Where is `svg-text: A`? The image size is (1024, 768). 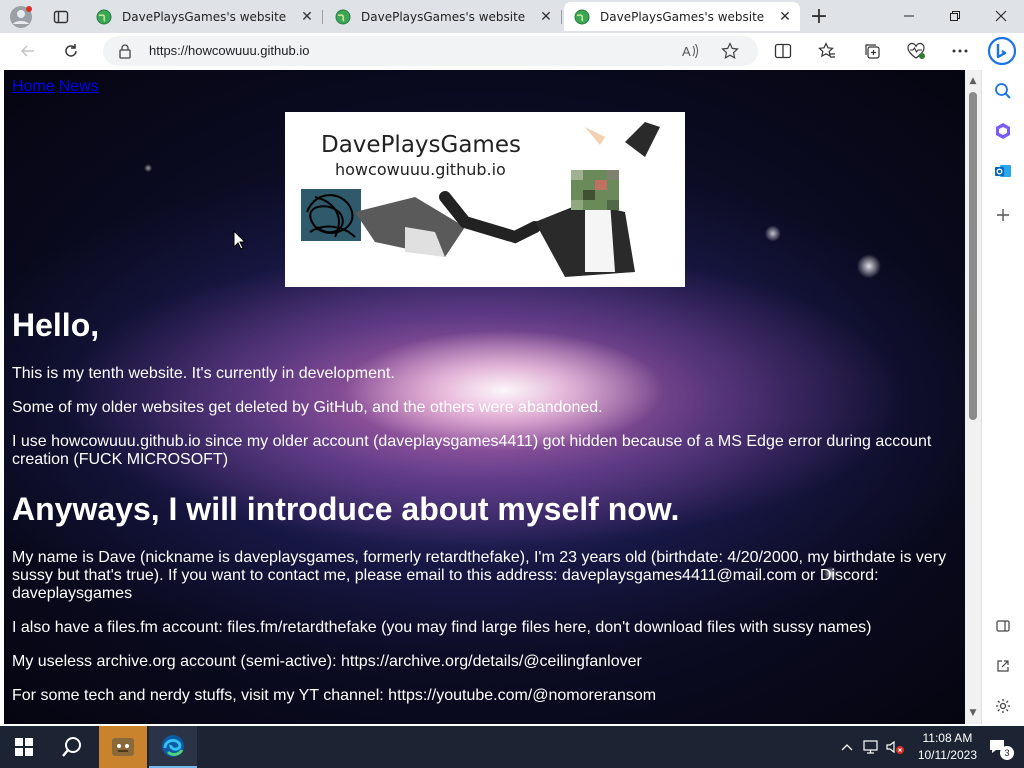
svg-text: A is located at coordinates (686, 51).